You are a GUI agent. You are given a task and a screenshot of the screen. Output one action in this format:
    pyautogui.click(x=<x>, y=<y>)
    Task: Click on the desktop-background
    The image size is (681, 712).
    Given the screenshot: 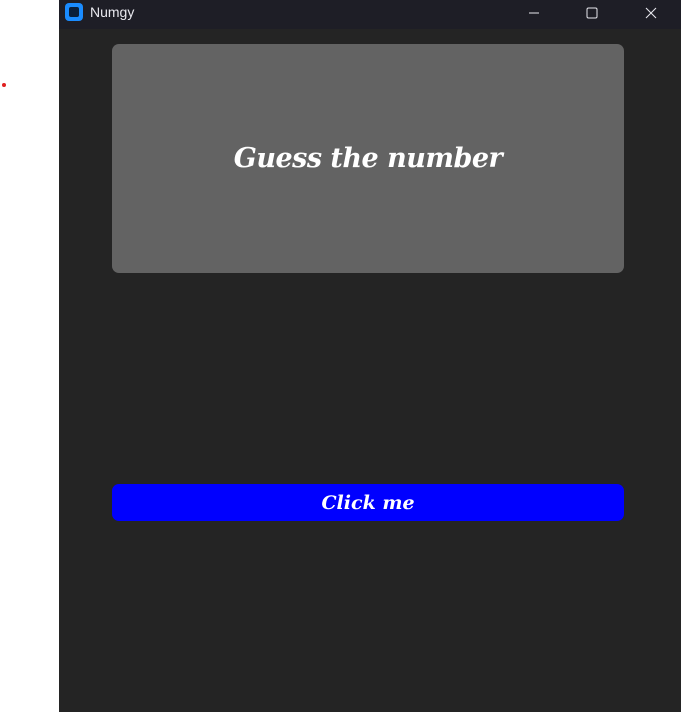 What is the action you would take?
    pyautogui.click(x=29, y=356)
    